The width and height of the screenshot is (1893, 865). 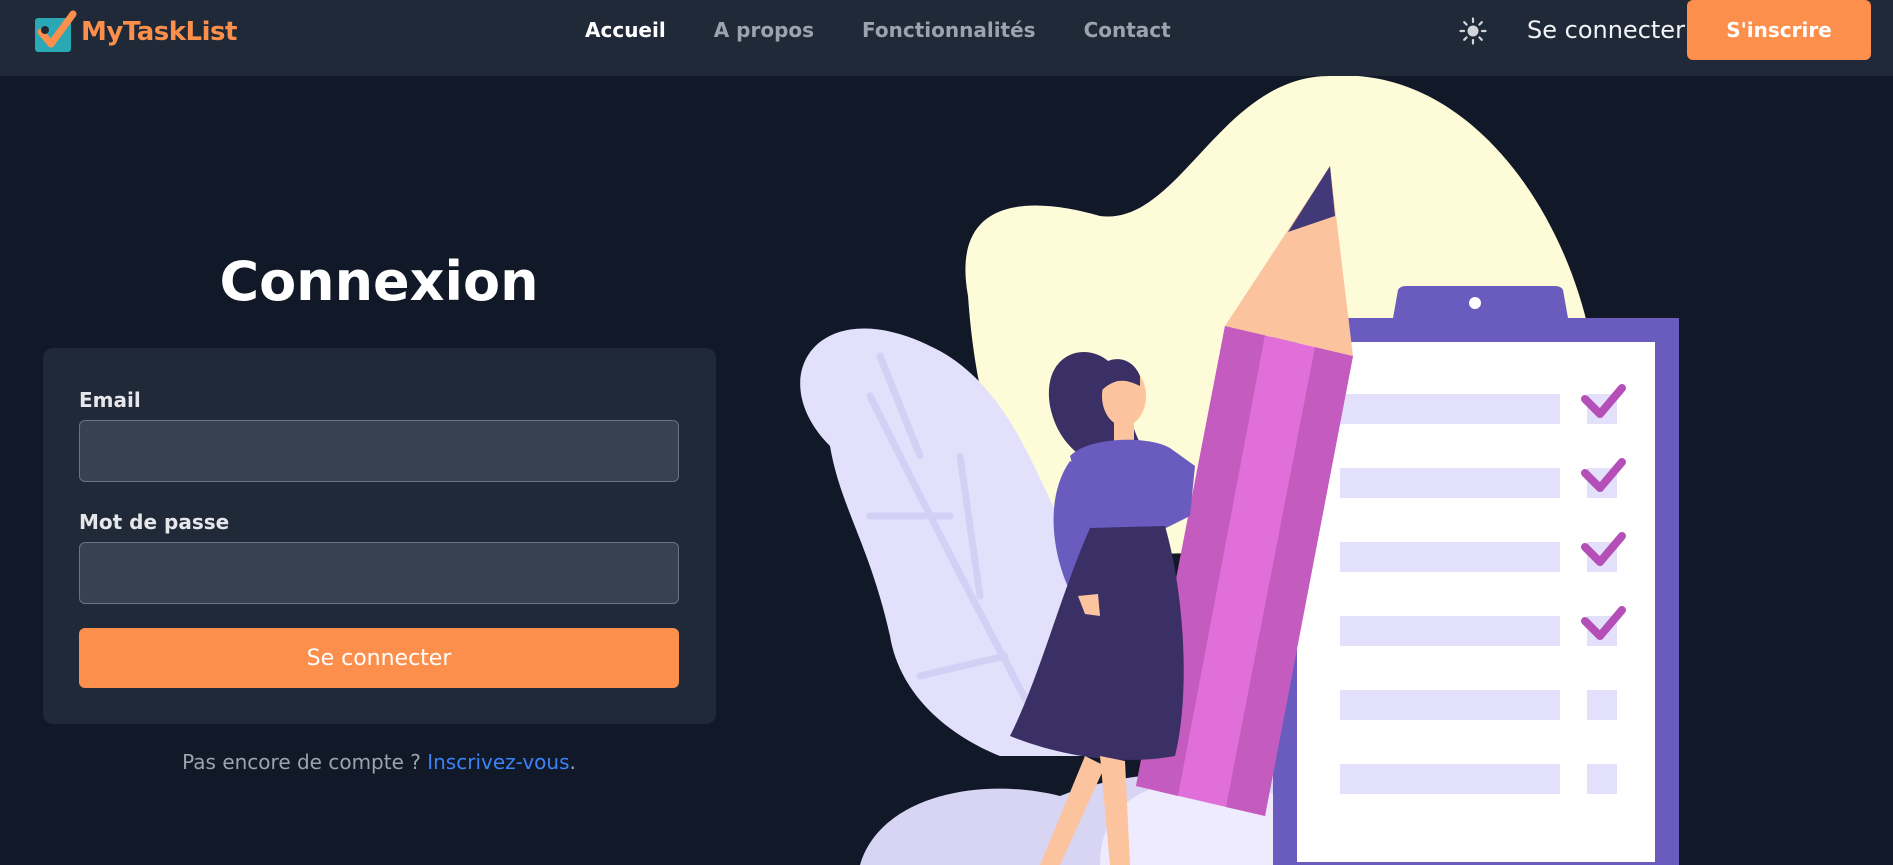 What do you see at coordinates (305, 762) in the screenshot?
I see `signup-prompt-text: Pas encore de compte ?` at bounding box center [305, 762].